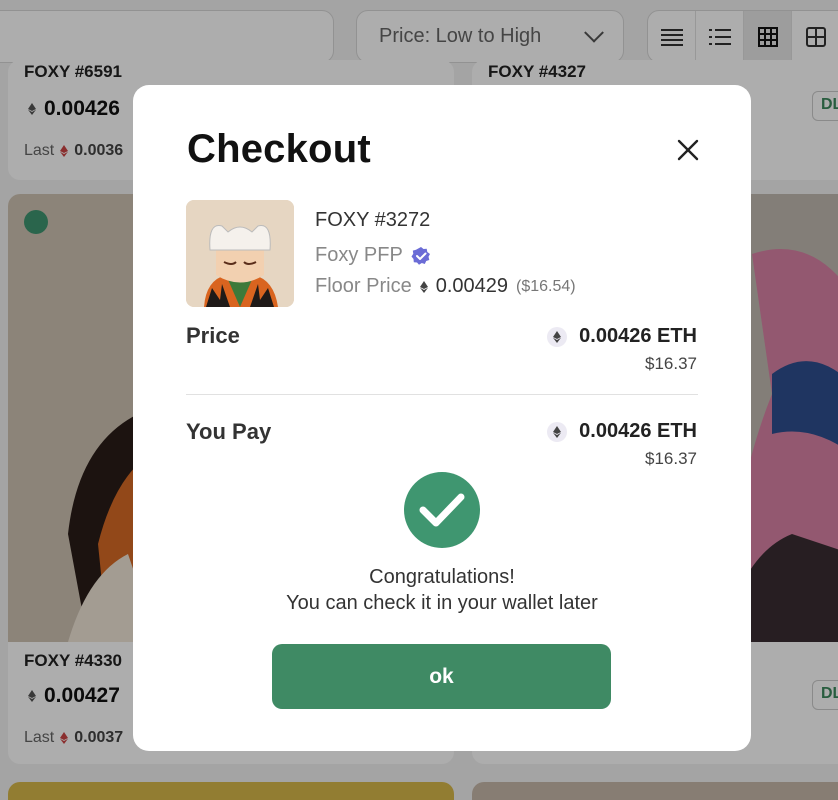  I want to click on modal-title: Checkout, so click(279, 149).